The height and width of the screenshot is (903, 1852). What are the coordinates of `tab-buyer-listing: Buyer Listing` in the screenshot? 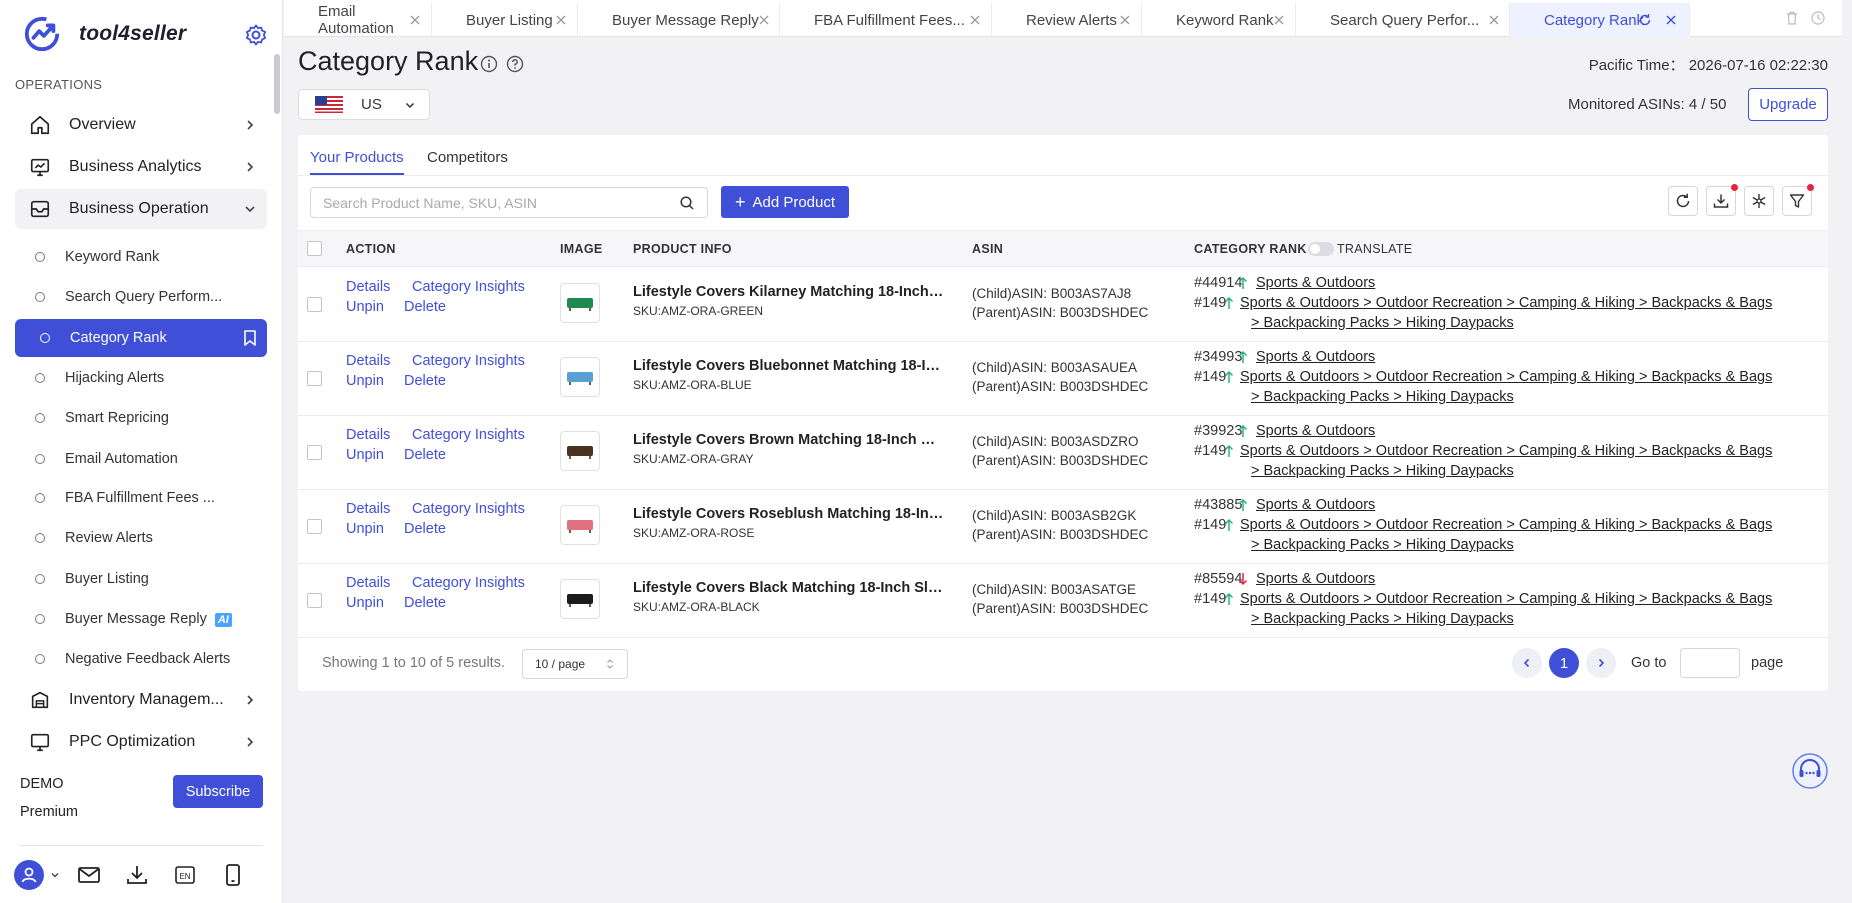 It's located at (505, 20).